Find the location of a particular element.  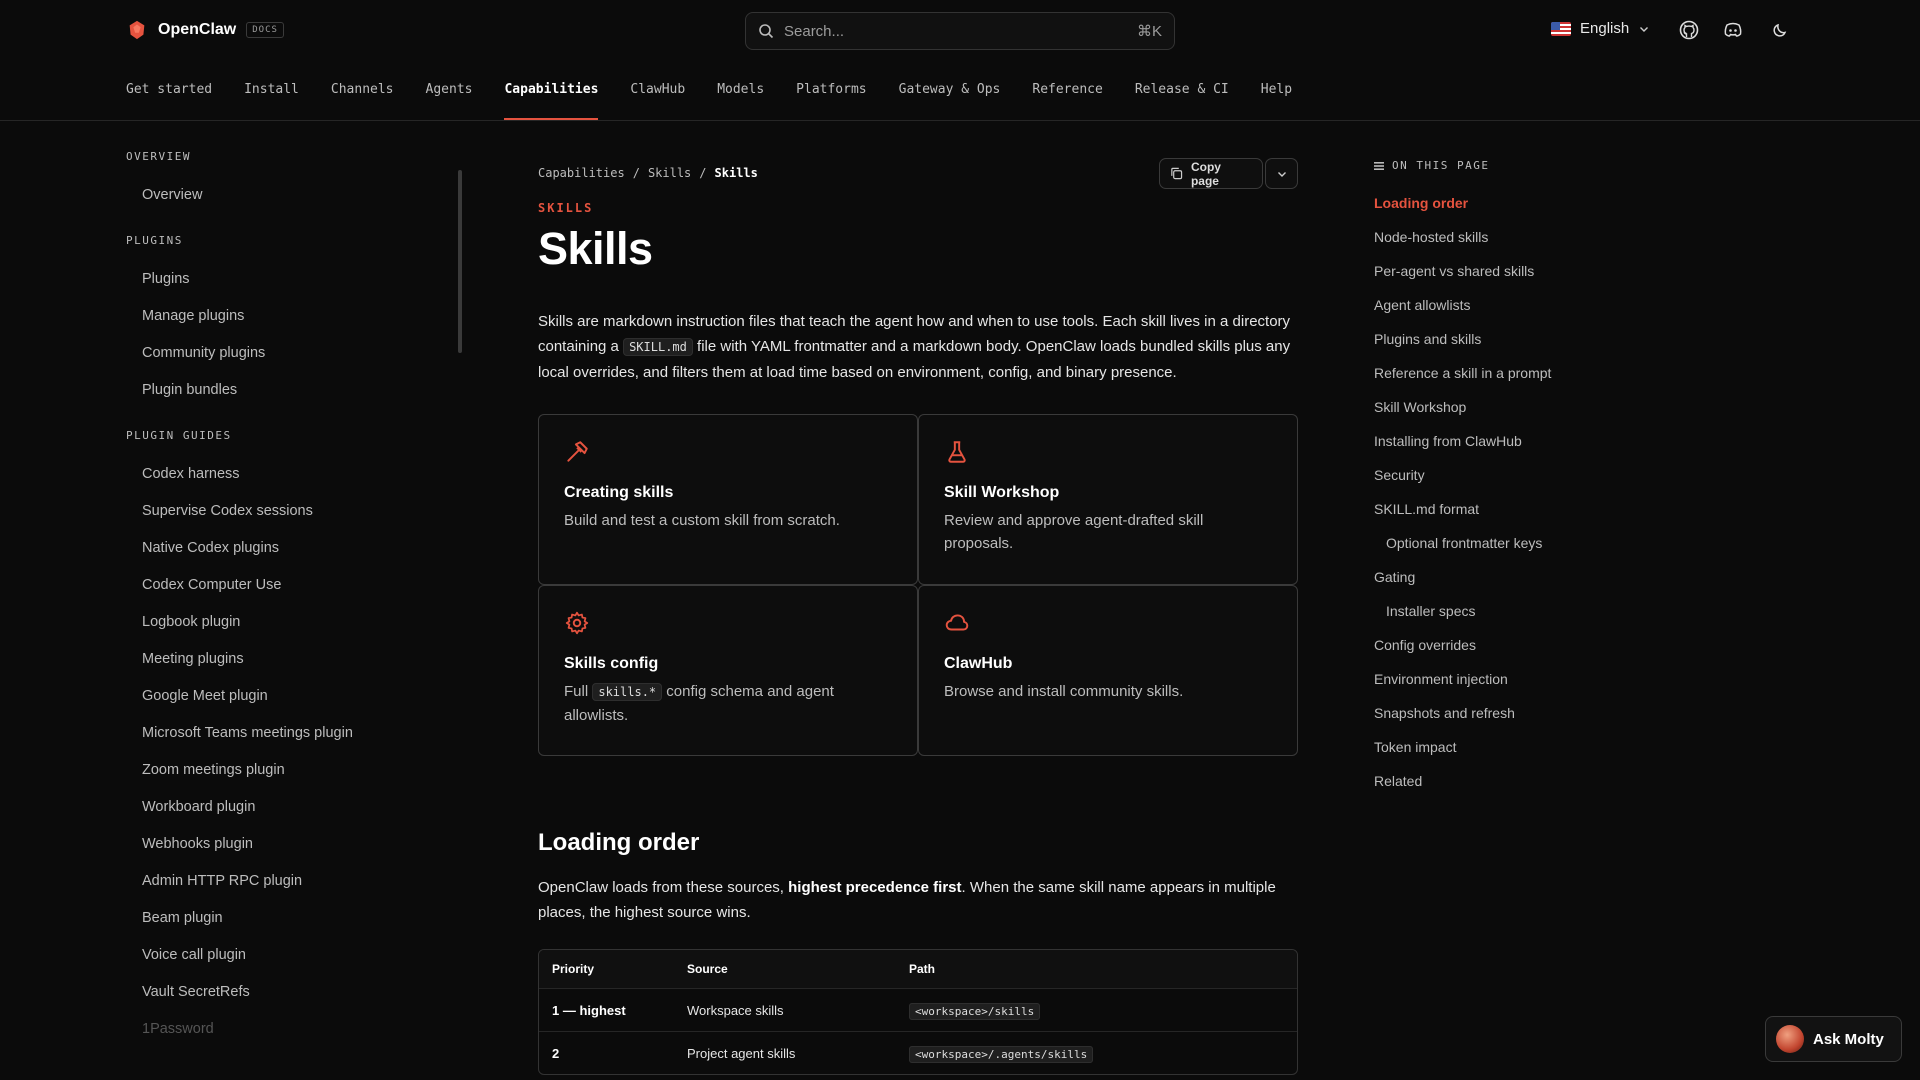

tab-gateway-ops: Gateway & Ops is located at coordinates (950, 90).